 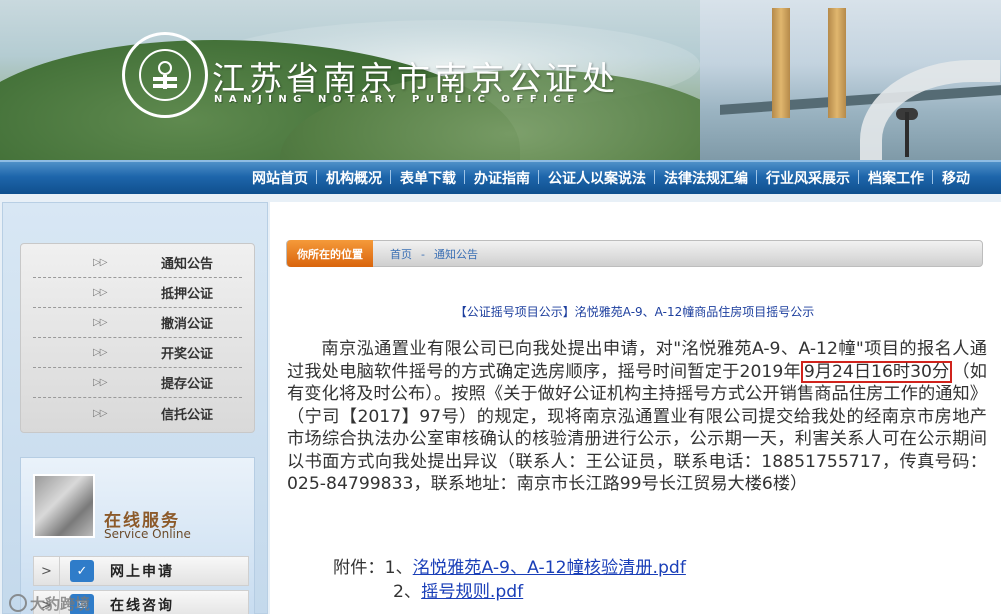 I want to click on online-service-panel: 在线服务 Service Online > ✓ 网上申请 > ✉ 在线咨询, so click(x=137, y=535).